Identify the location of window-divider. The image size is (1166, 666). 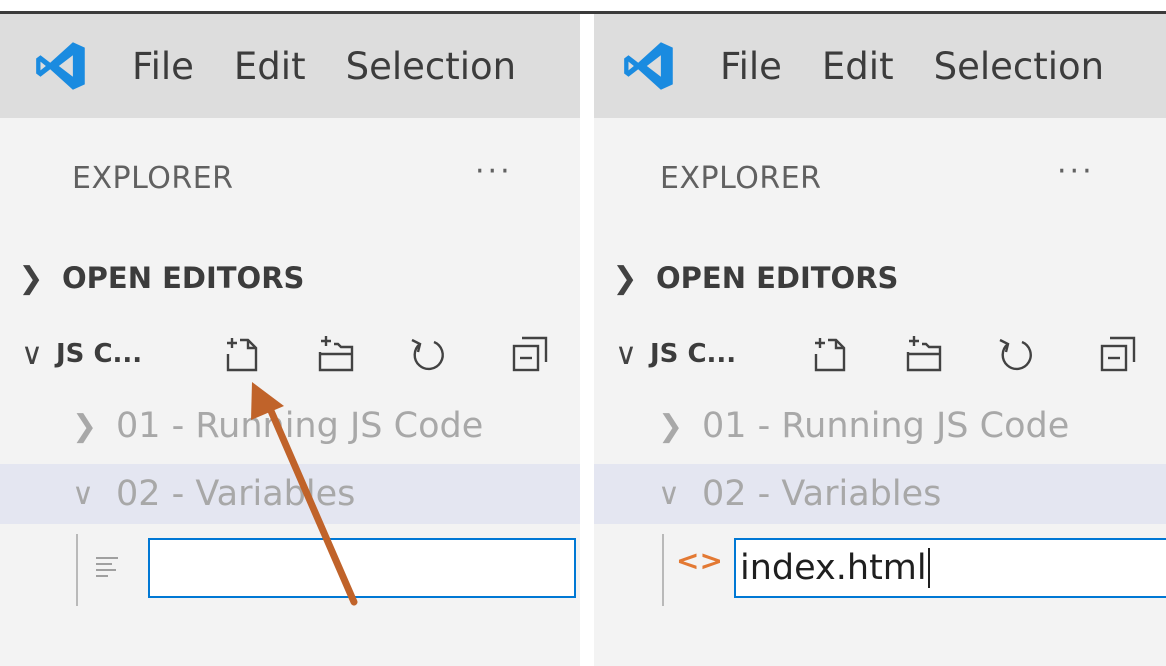
(587, 340).